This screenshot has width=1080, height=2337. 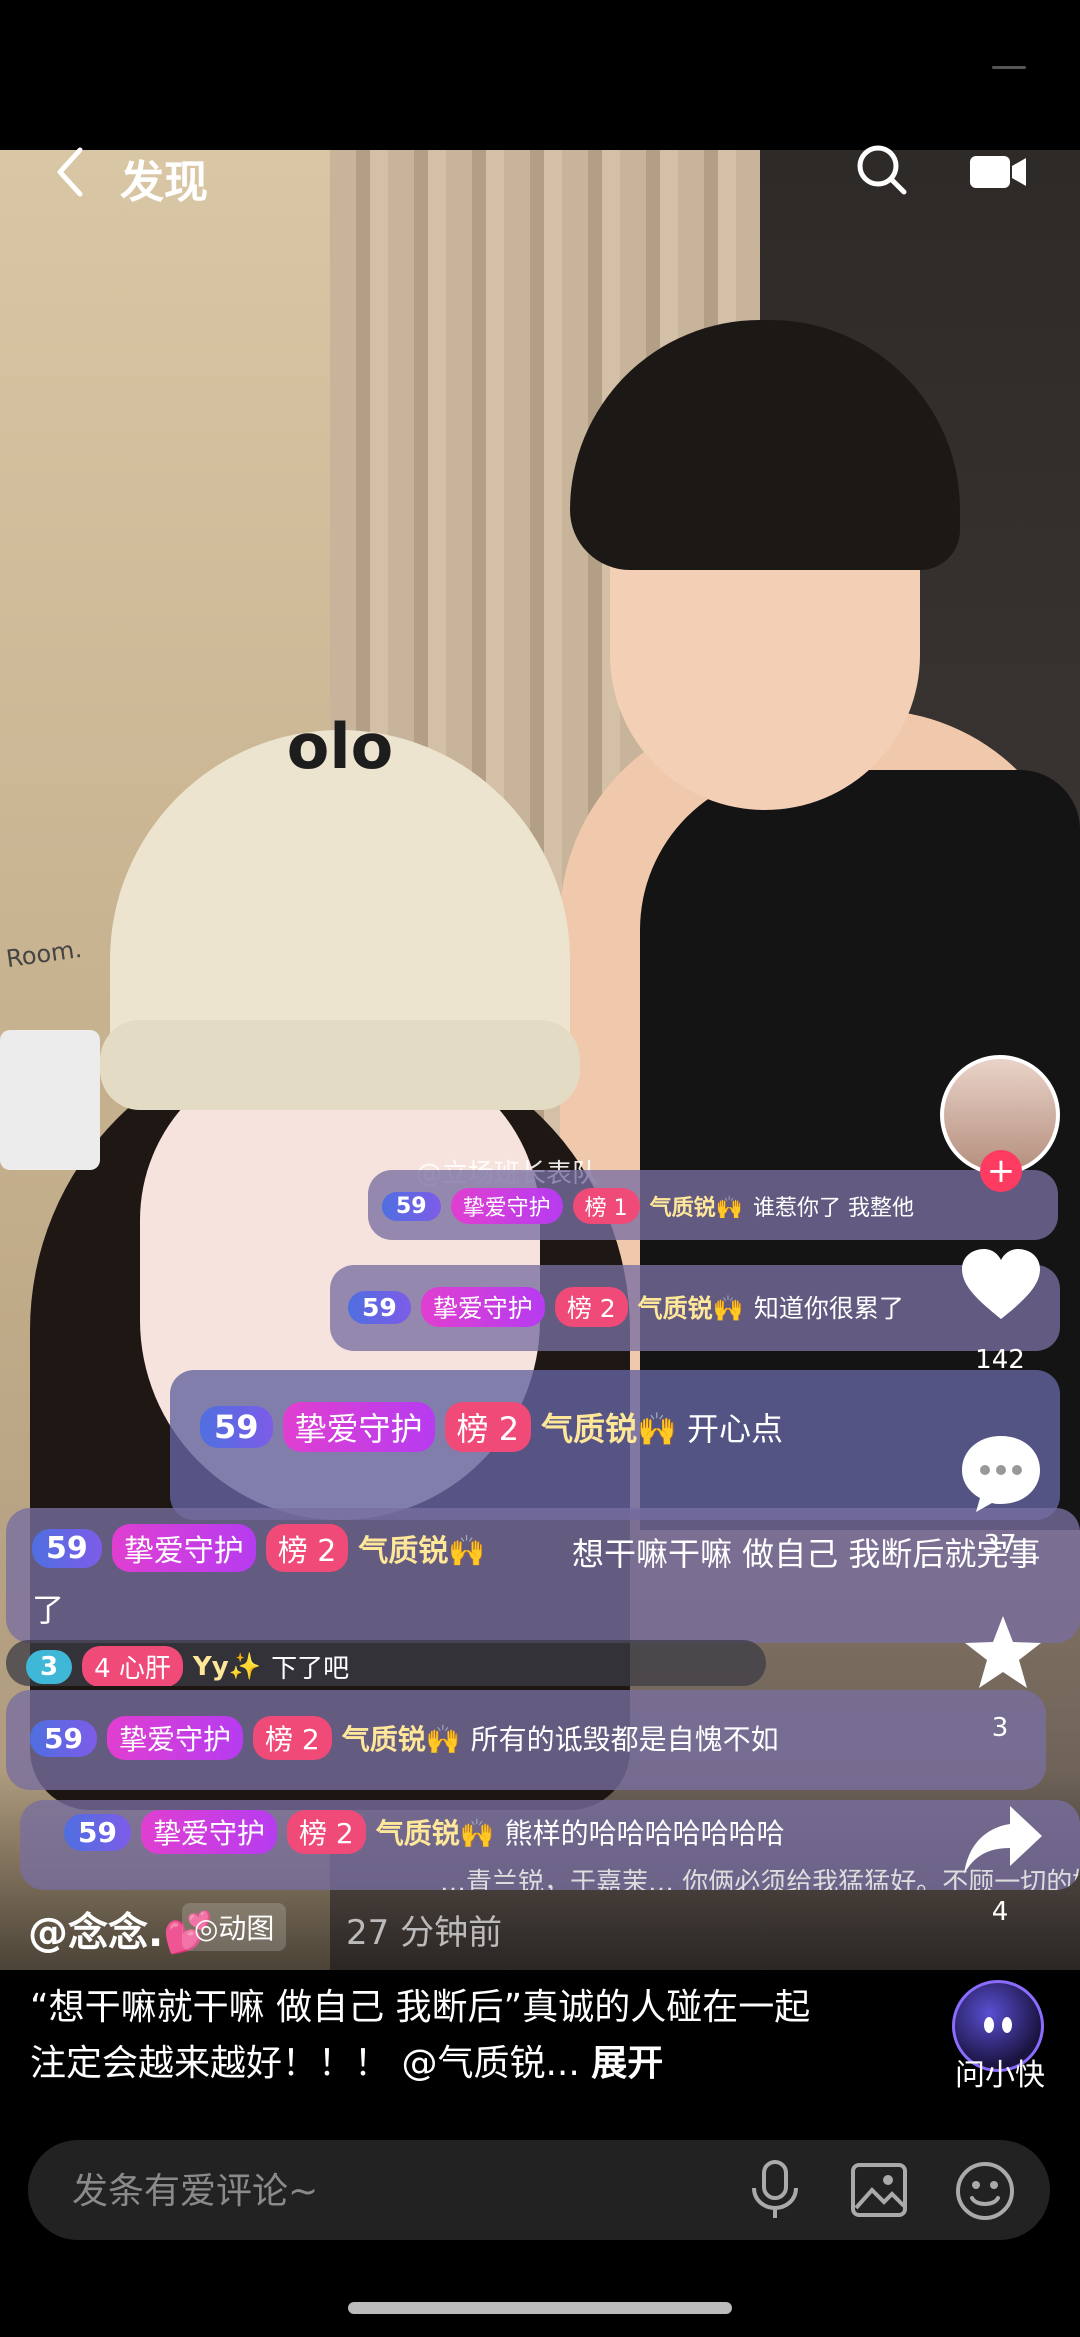 I want to click on gif-badge: ◎动图, so click(x=234, y=1927).